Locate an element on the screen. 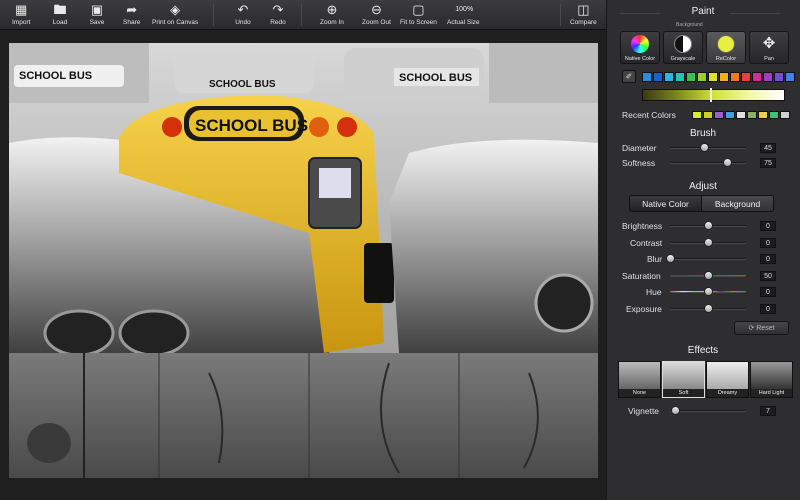 This screenshot has width=800, height=500. brightness-value: 0 is located at coordinates (768, 226).